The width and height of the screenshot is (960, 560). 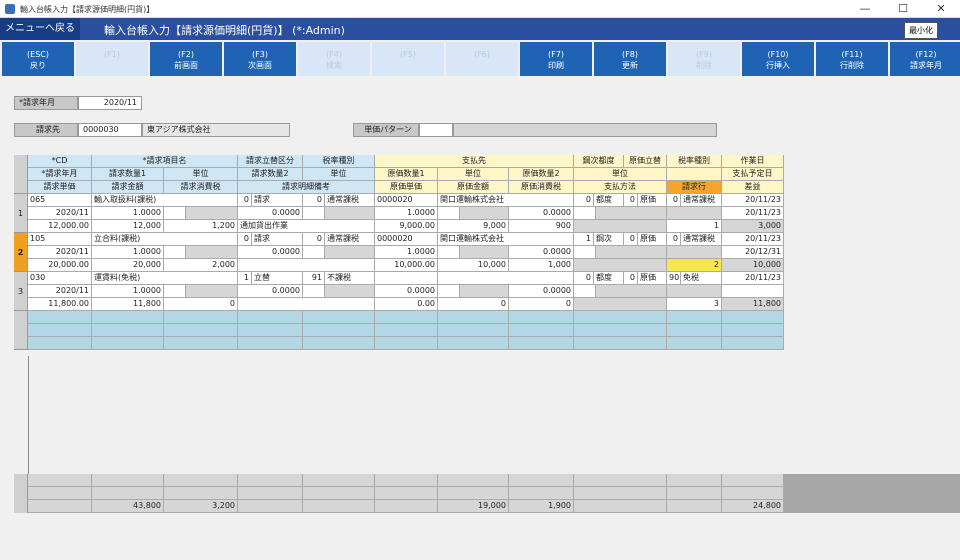 I want to click on customer-code-input: 0000030, so click(x=110, y=130).